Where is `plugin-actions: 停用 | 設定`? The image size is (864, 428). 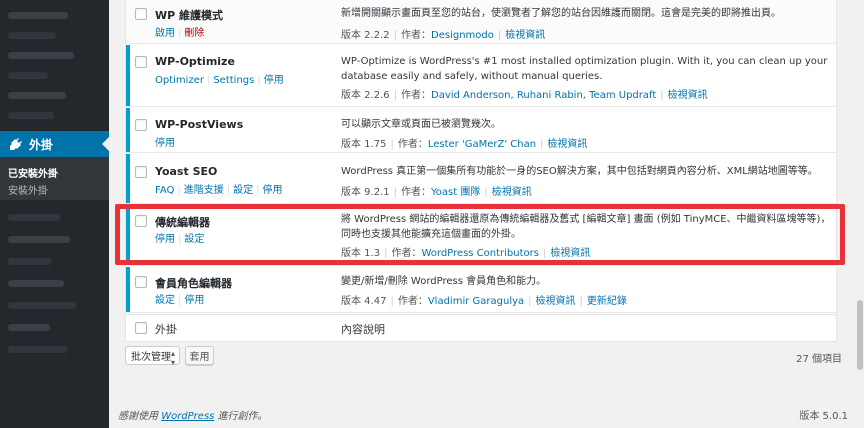
plugin-actions: 停用 | 設定 is located at coordinates (180, 239).